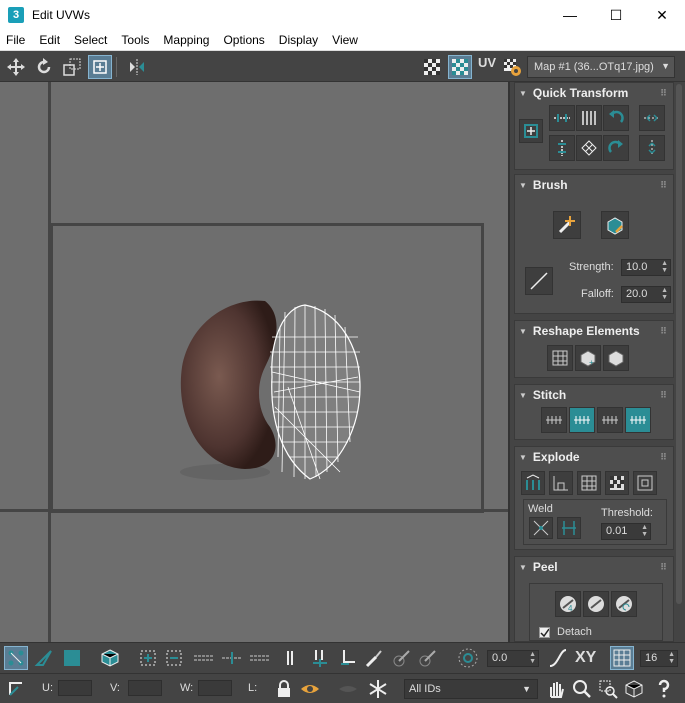  I want to click on space-vertical-button, so click(652, 148).